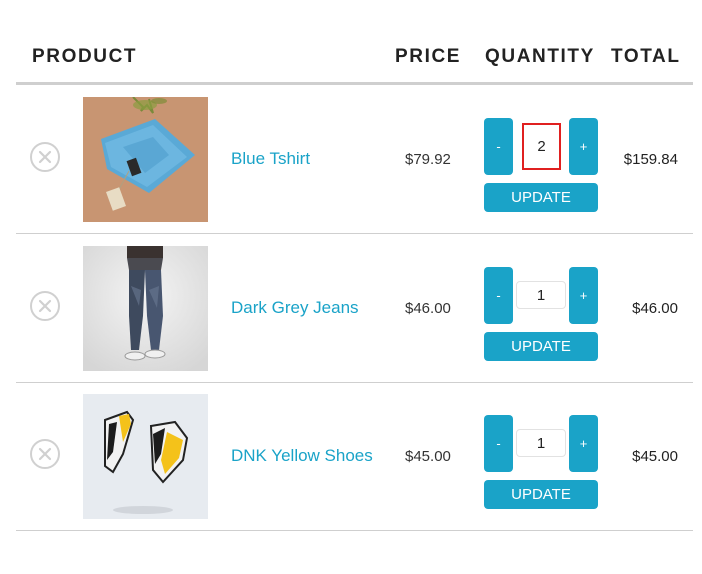 The image size is (702, 574). Describe the element at coordinates (270, 159) in the screenshot. I see `product-link: Blue Tshirt` at that location.